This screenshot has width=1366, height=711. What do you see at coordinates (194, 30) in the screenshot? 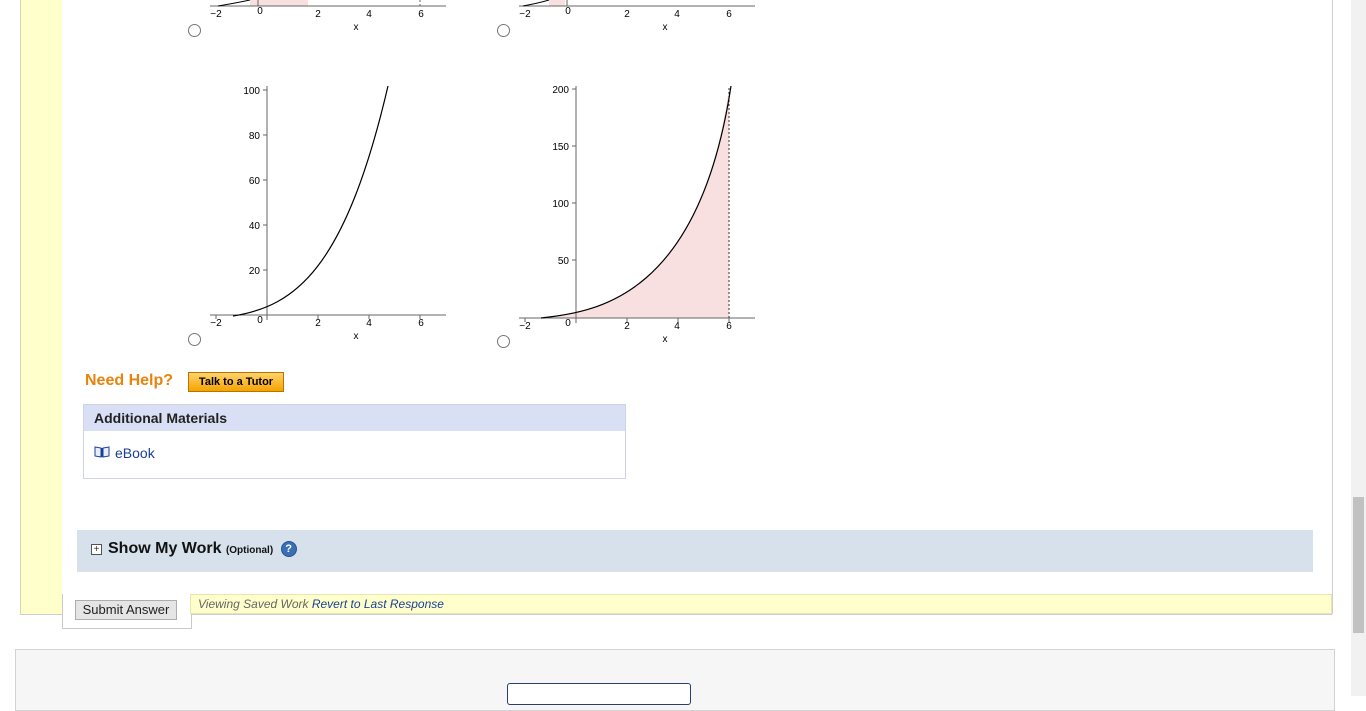
I see `answer-radio-a` at bounding box center [194, 30].